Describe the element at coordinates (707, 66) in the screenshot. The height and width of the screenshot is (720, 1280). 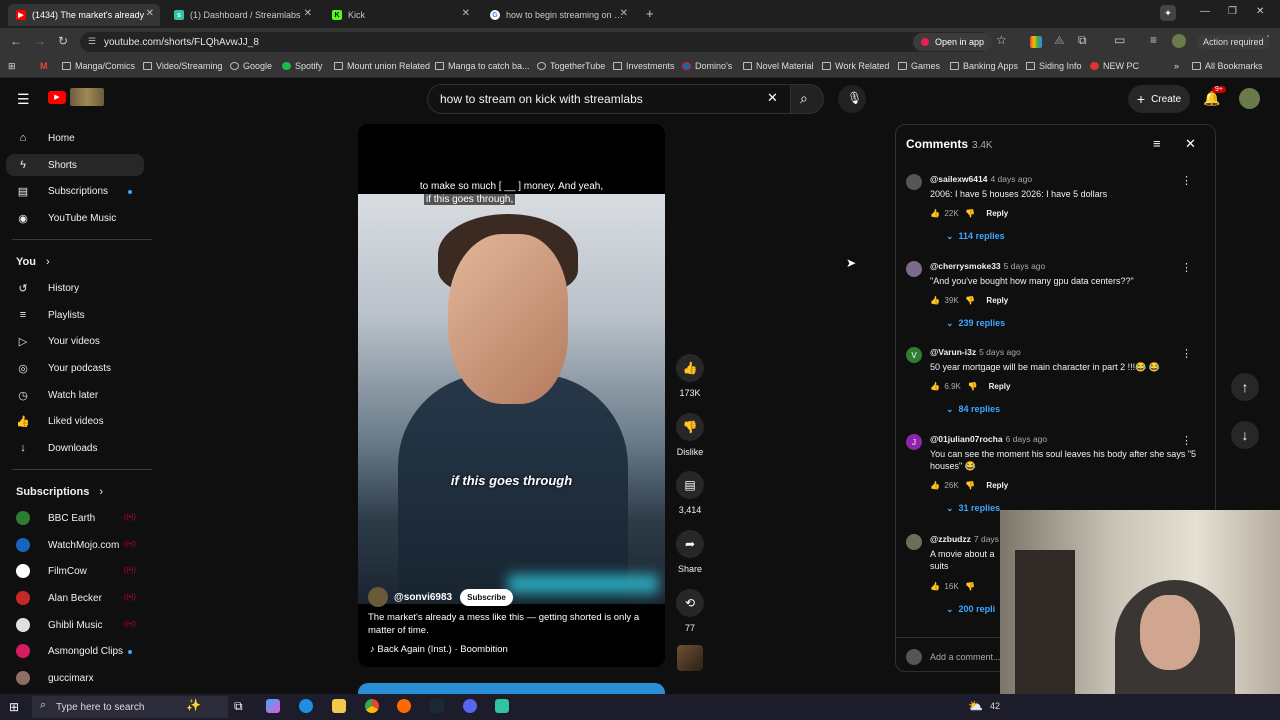
I see `bookmark-item: Domino's` at that location.